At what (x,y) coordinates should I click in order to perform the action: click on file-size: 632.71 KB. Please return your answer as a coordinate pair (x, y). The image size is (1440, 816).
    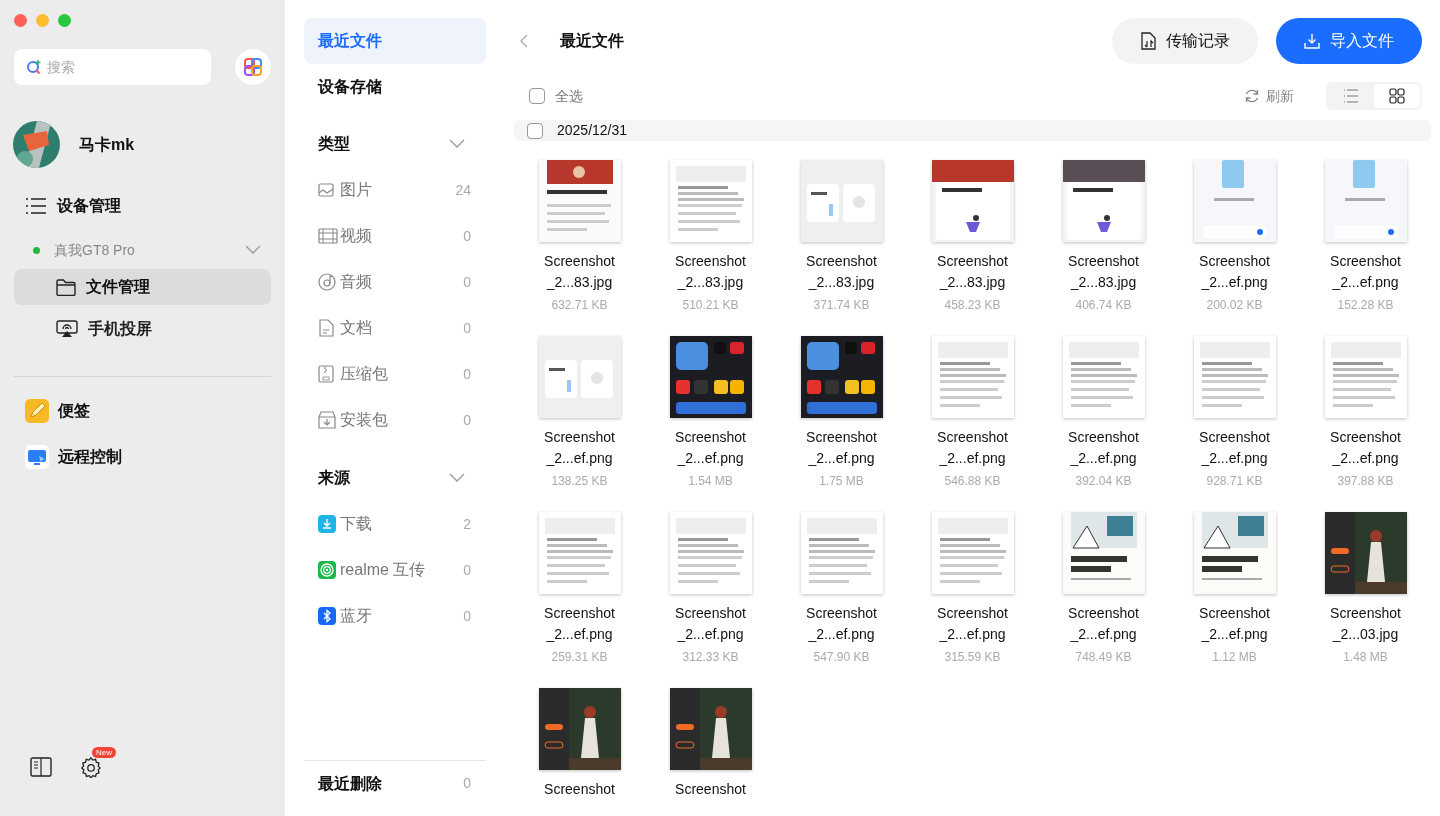
    Looking at the image, I should click on (579, 305).